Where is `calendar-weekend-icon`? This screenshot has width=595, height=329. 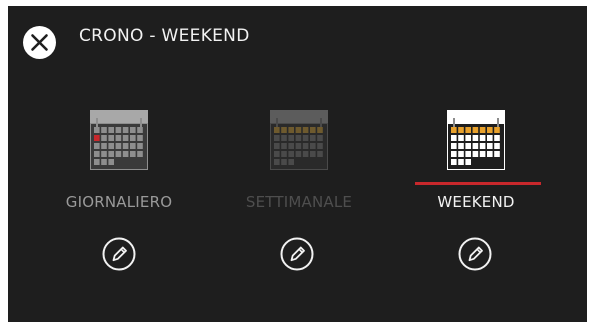 calendar-weekend-icon is located at coordinates (476, 140).